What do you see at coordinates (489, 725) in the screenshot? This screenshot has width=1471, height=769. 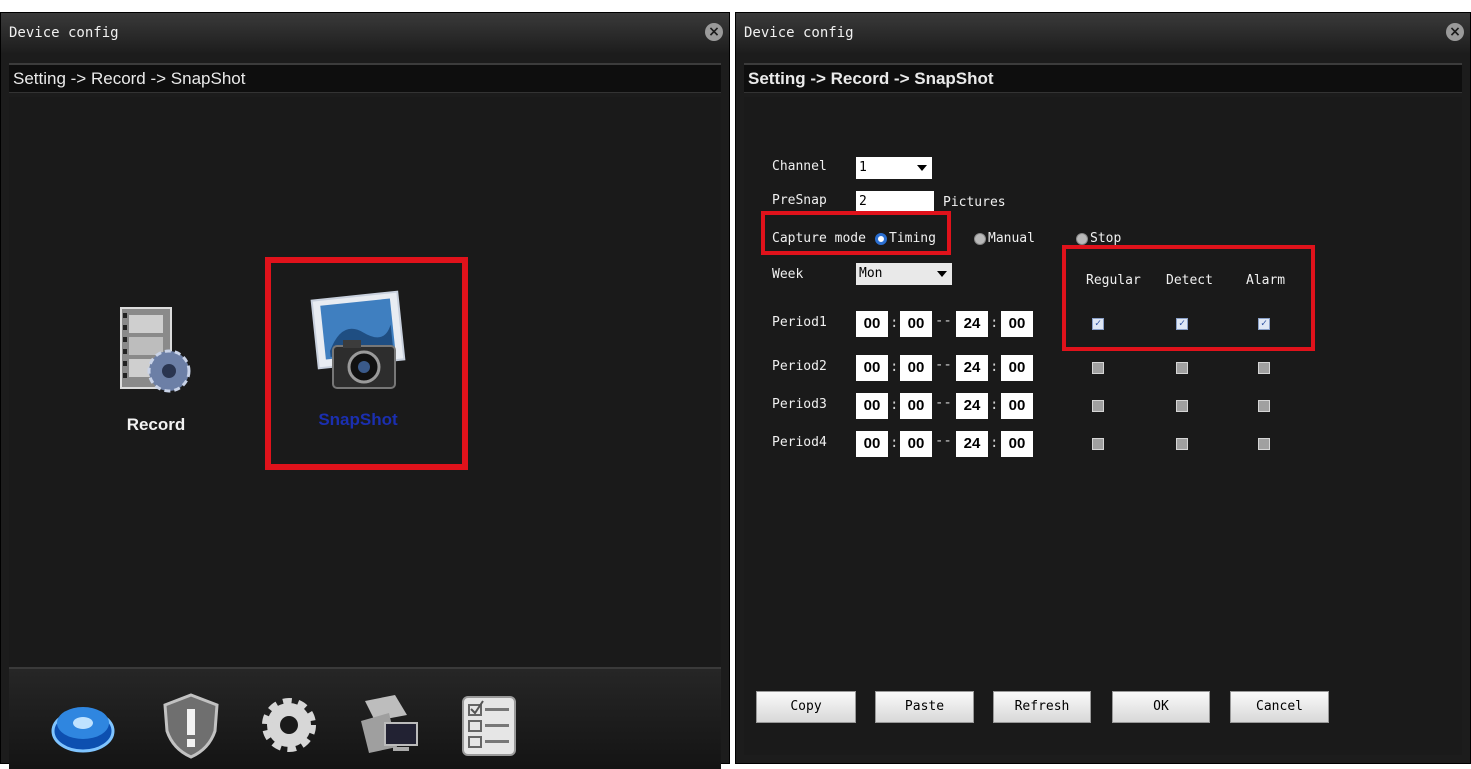 I see `checklist-icon` at bounding box center [489, 725].